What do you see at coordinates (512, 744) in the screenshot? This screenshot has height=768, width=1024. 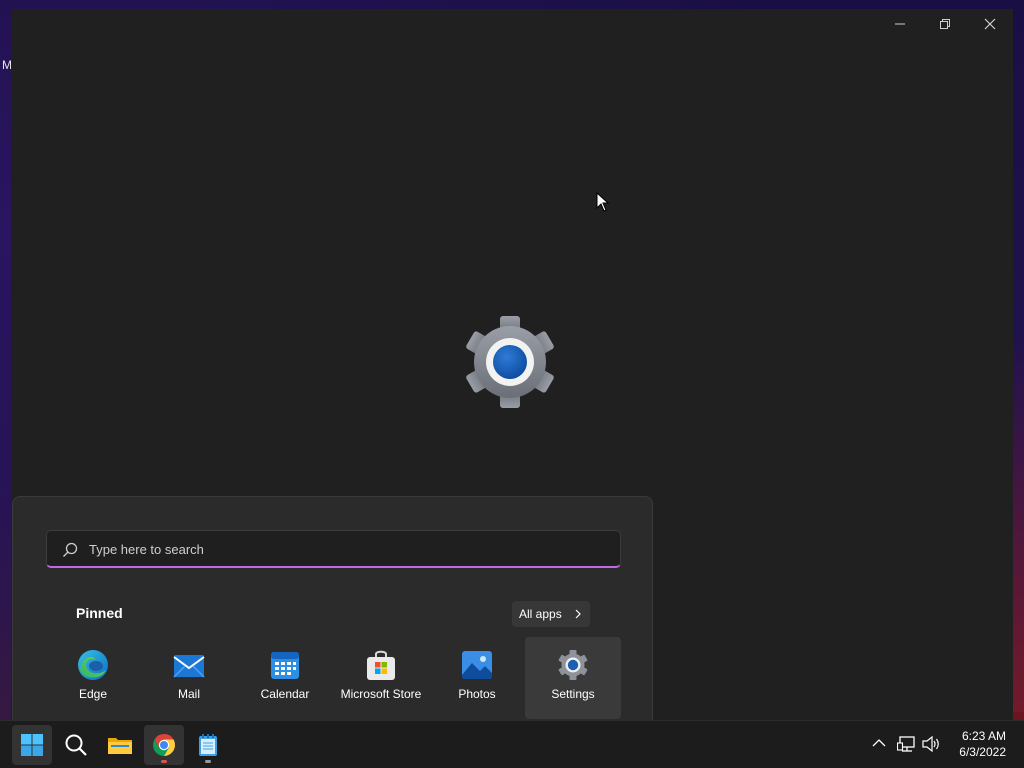 I see `taskbar: 6:23 AM 6/3/2022` at bounding box center [512, 744].